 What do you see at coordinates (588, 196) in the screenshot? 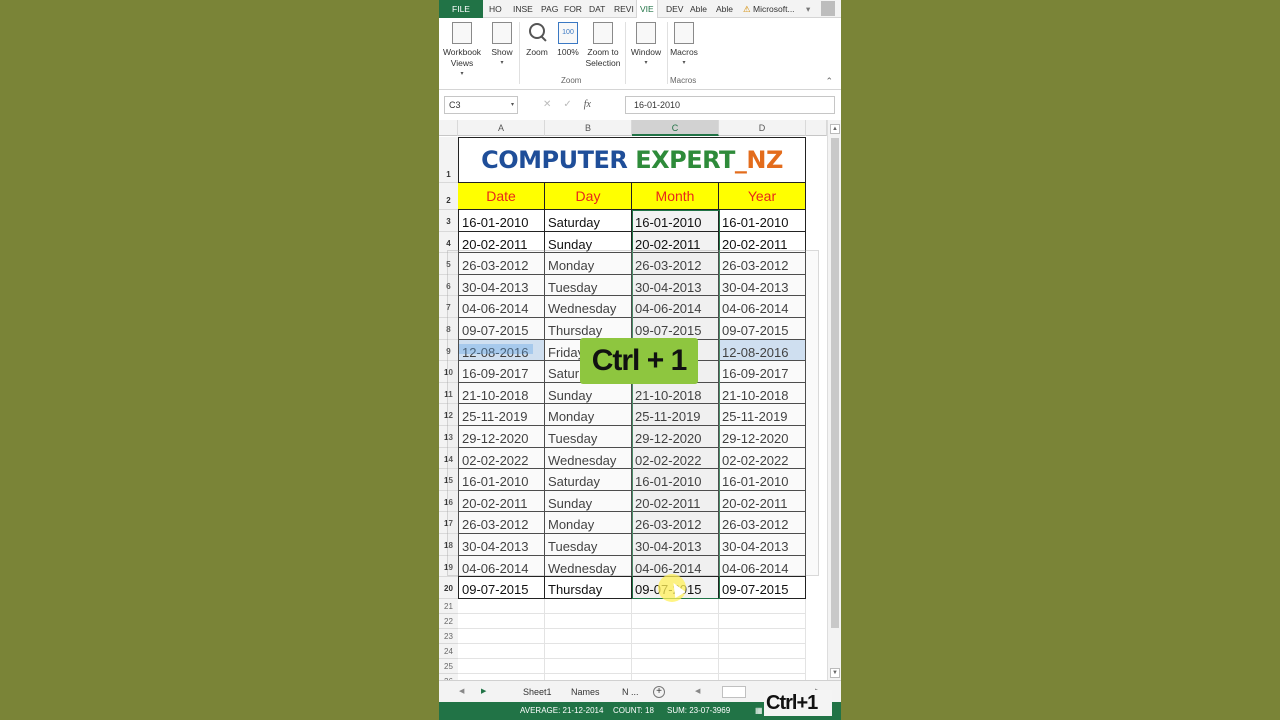
I see `header-day: Day` at bounding box center [588, 196].